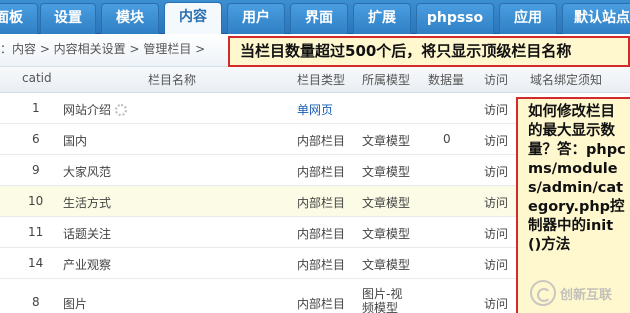 The width and height of the screenshot is (630, 313). I want to click on tab-label: 设置, so click(68, 18).